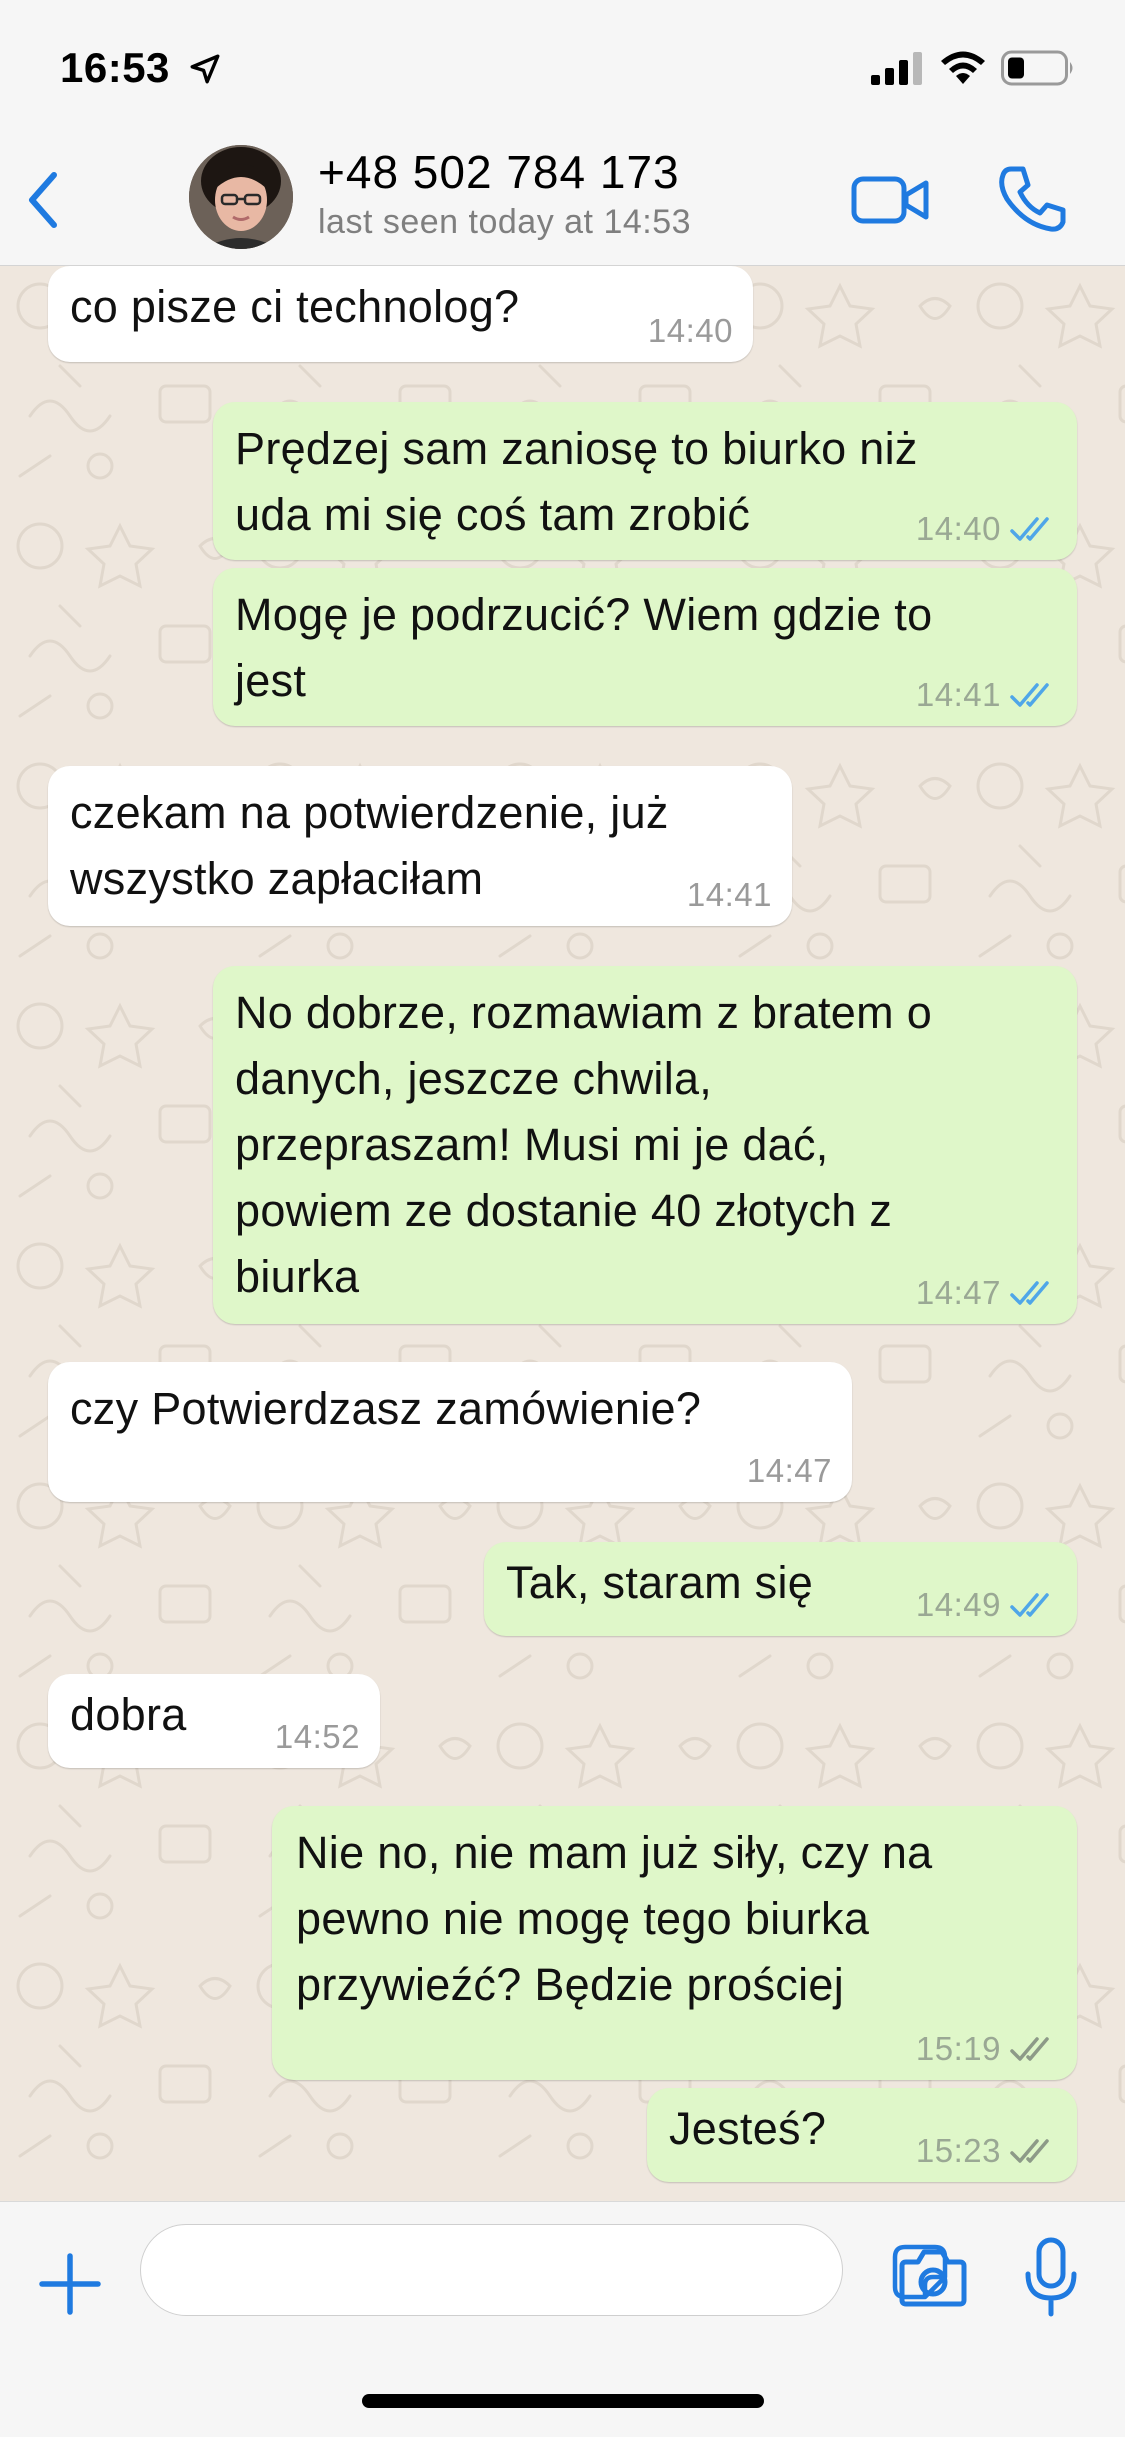 Image resolution: width=1125 pixels, height=2437 pixels. What do you see at coordinates (562, 200) in the screenshot?
I see `chat-header: +48 502 784 173 last seen today at 14:53` at bounding box center [562, 200].